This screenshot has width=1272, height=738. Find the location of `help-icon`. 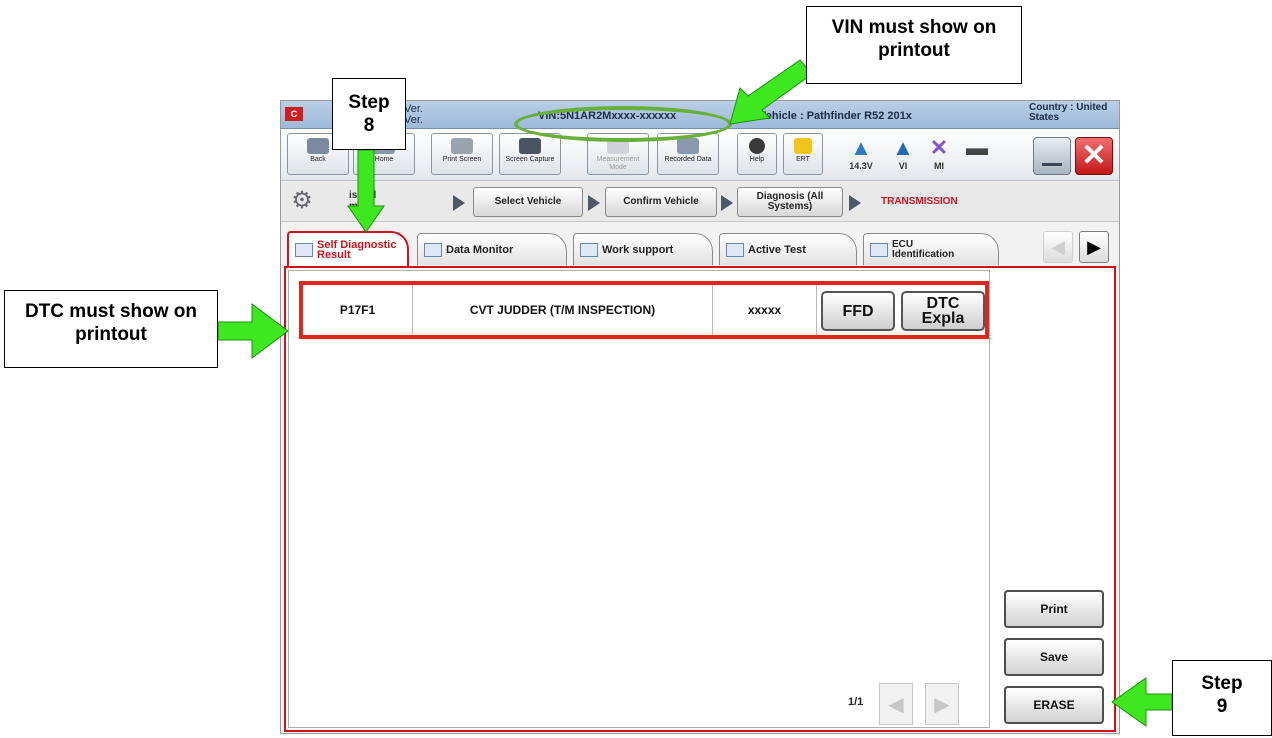

help-icon is located at coordinates (757, 146).